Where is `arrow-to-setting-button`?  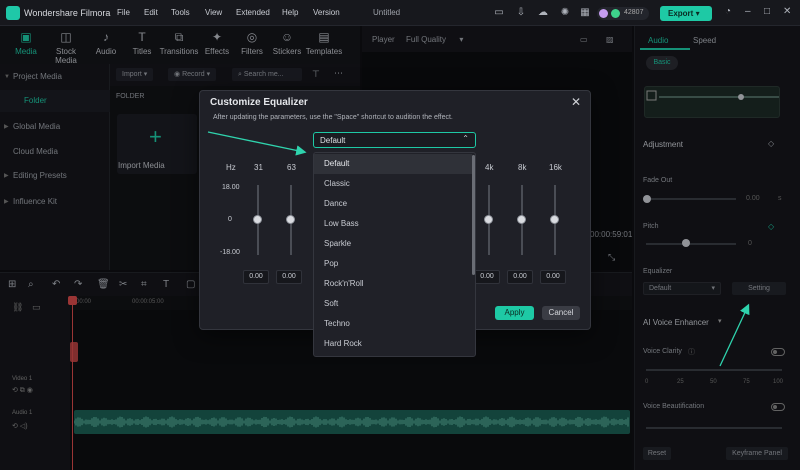
arrow-to-setting-button is located at coordinates (734, 335).